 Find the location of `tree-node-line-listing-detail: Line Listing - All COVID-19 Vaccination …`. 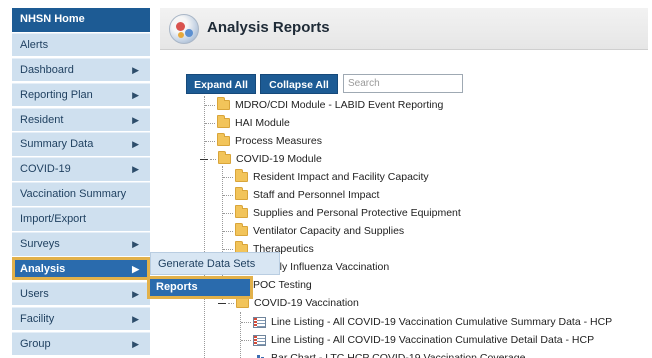

tree-node-line-listing-detail: Line Listing - All COVID-19 Vaccination … is located at coordinates (417, 340).